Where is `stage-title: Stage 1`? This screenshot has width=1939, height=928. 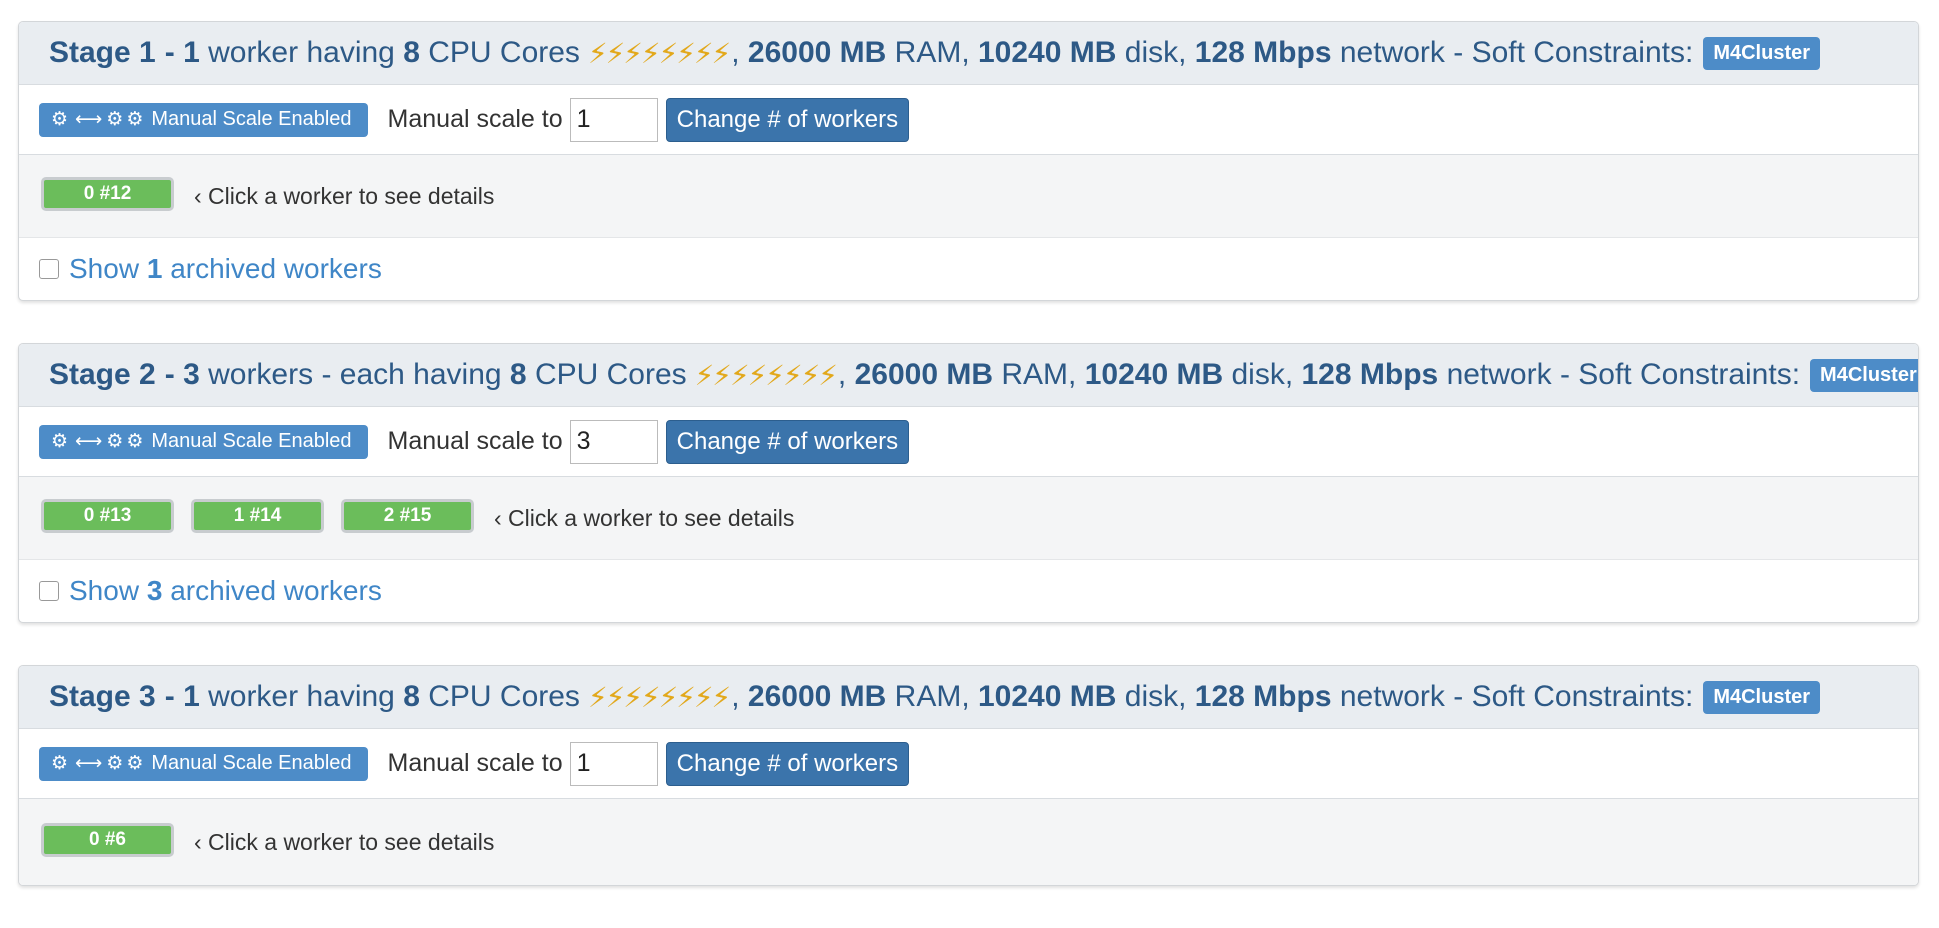
stage-title: Stage 1 is located at coordinates (102, 52).